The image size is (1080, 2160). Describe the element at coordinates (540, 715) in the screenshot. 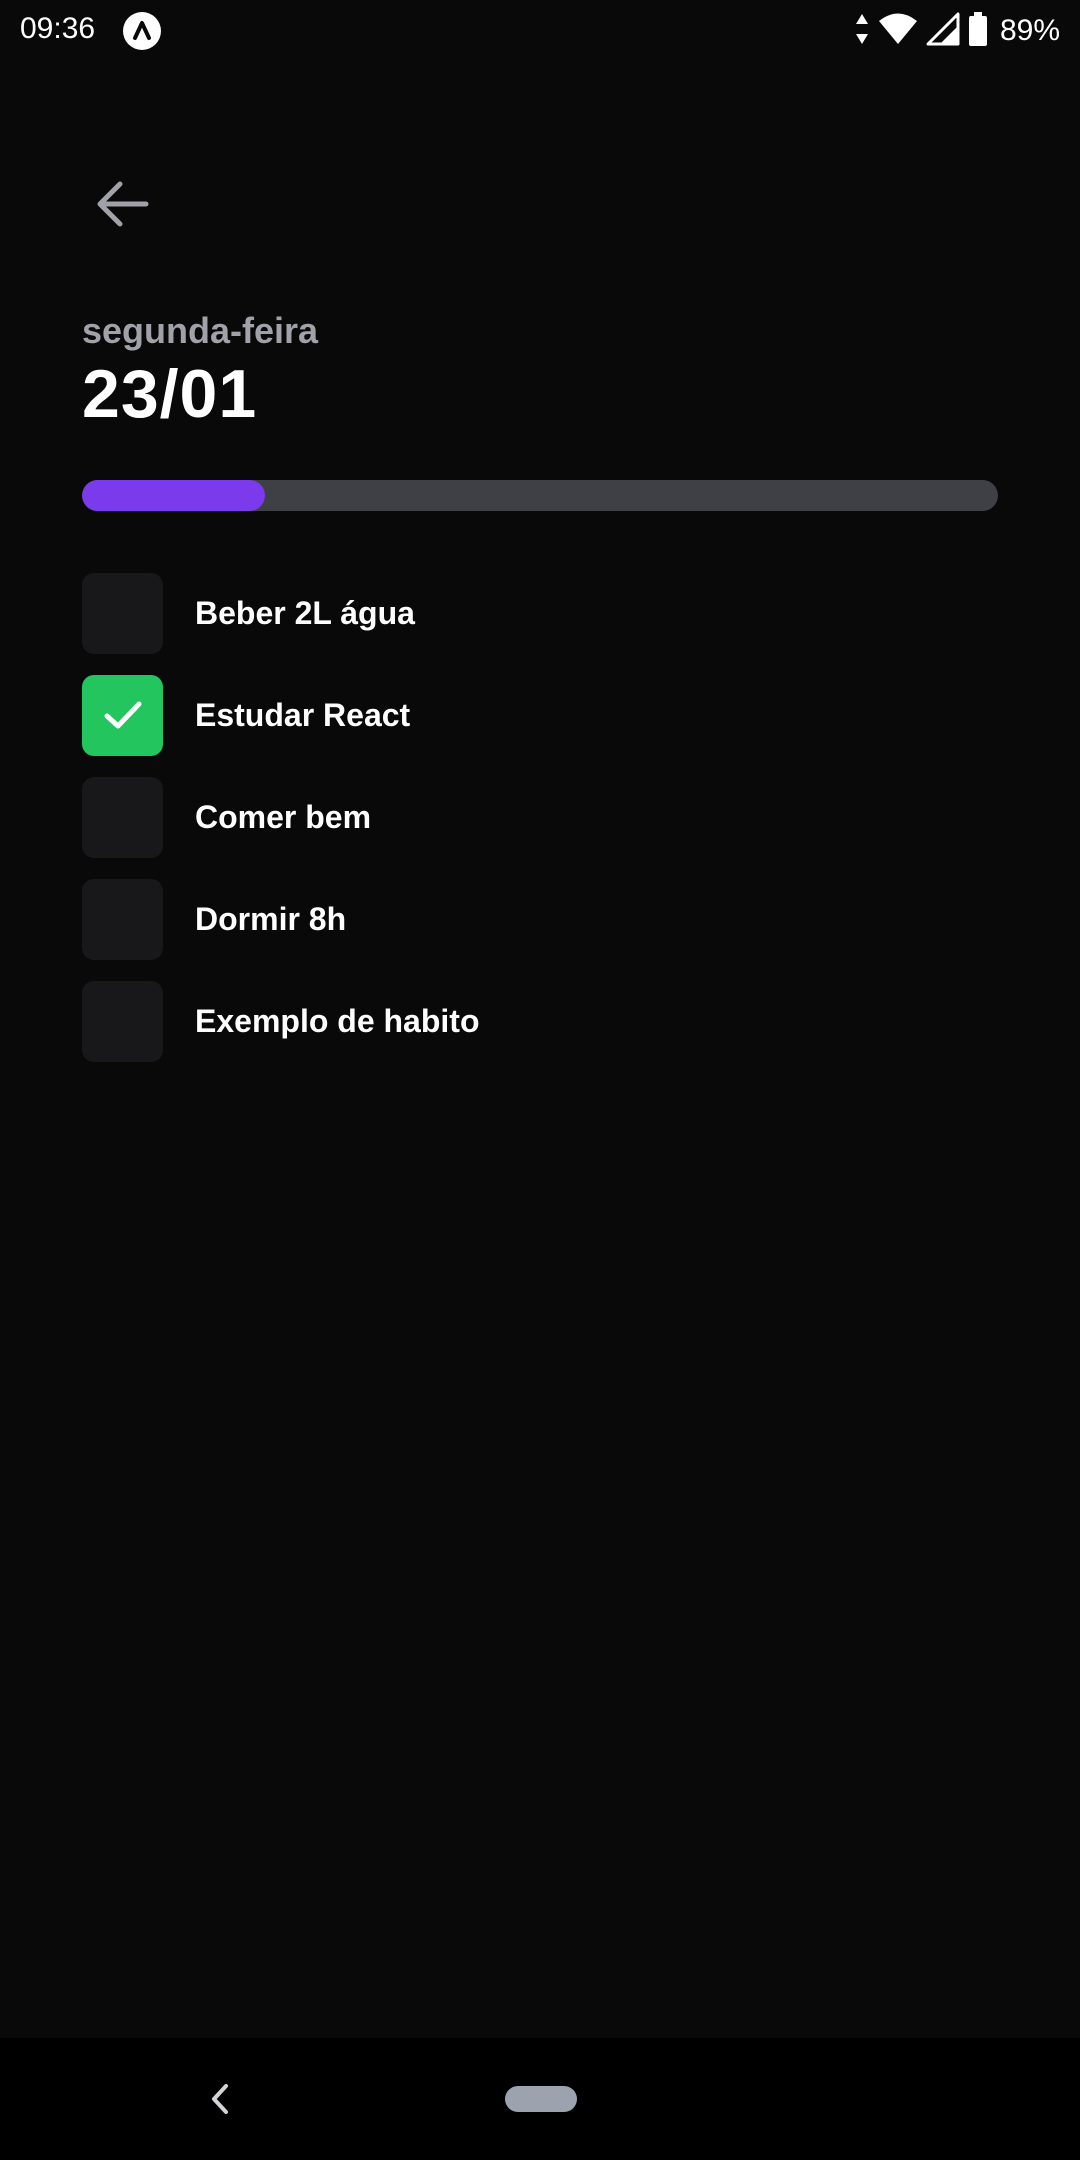

I see `habit-item: Estudar React` at that location.